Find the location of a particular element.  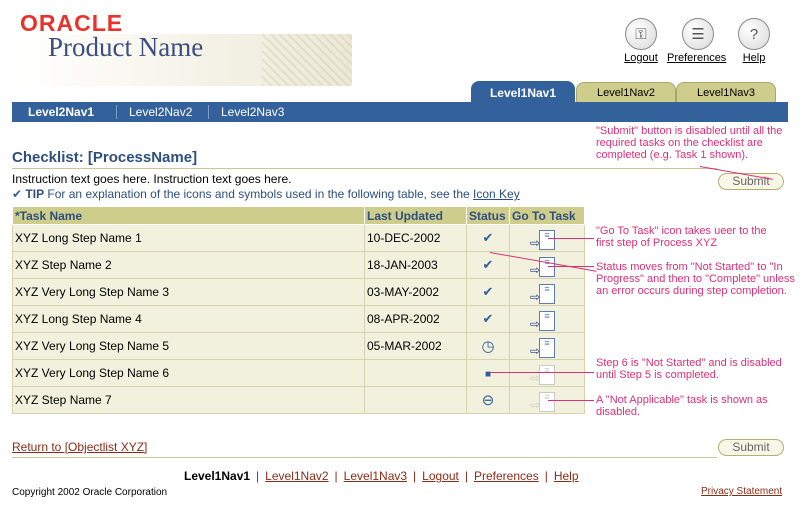

last-updated: 05-MAR-2002 is located at coordinates (415, 346).